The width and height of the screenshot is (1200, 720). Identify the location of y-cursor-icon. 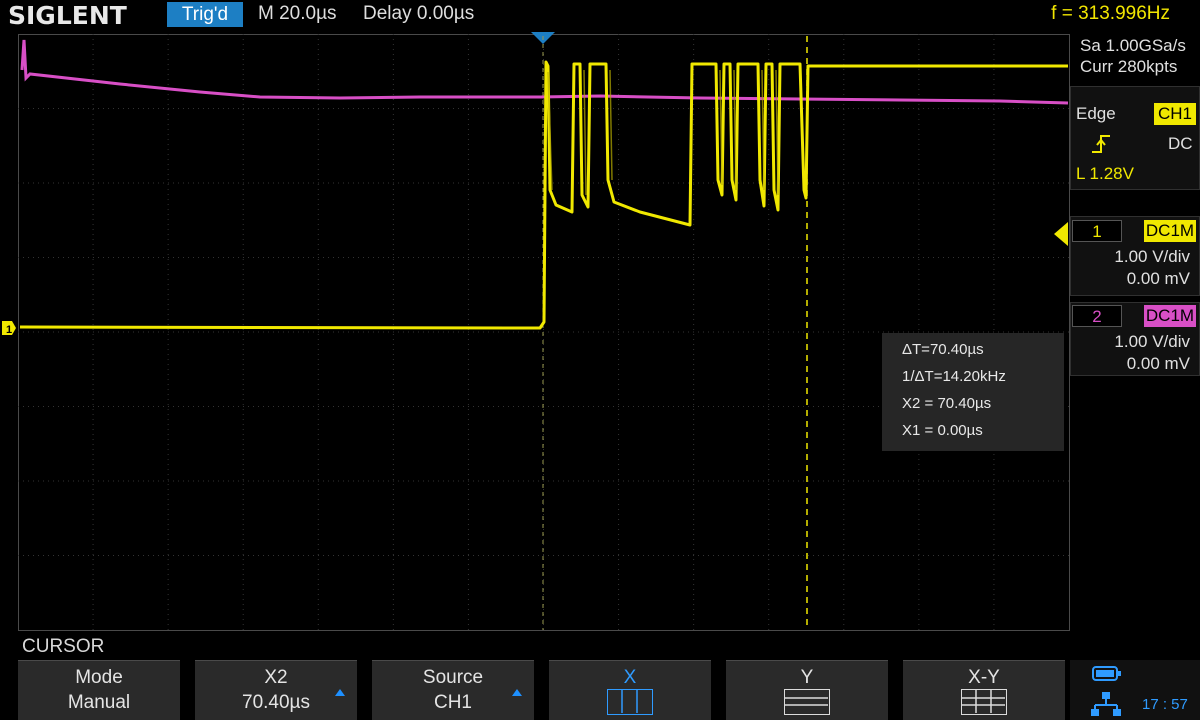
(807, 702).